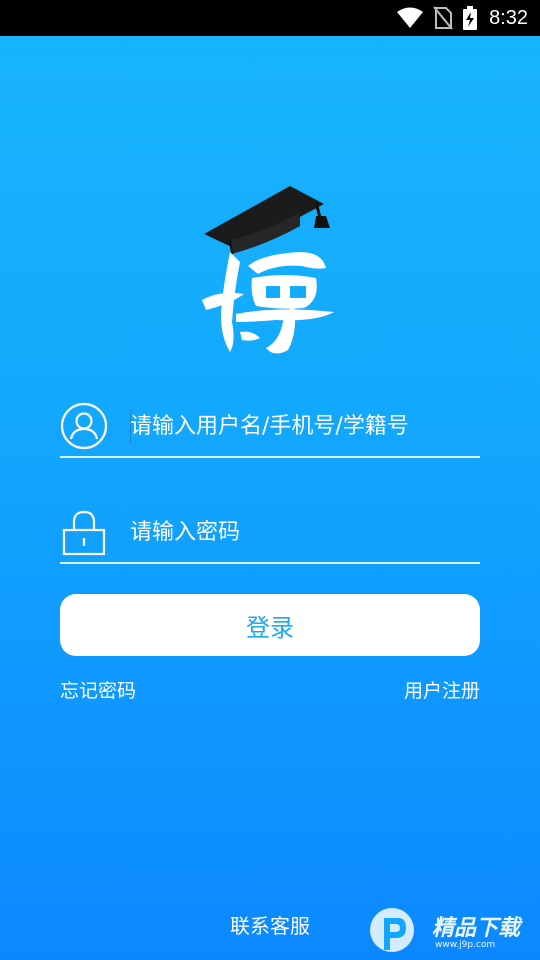 The width and height of the screenshot is (540, 960). What do you see at coordinates (300, 426) in the screenshot?
I see `username-input` at bounding box center [300, 426].